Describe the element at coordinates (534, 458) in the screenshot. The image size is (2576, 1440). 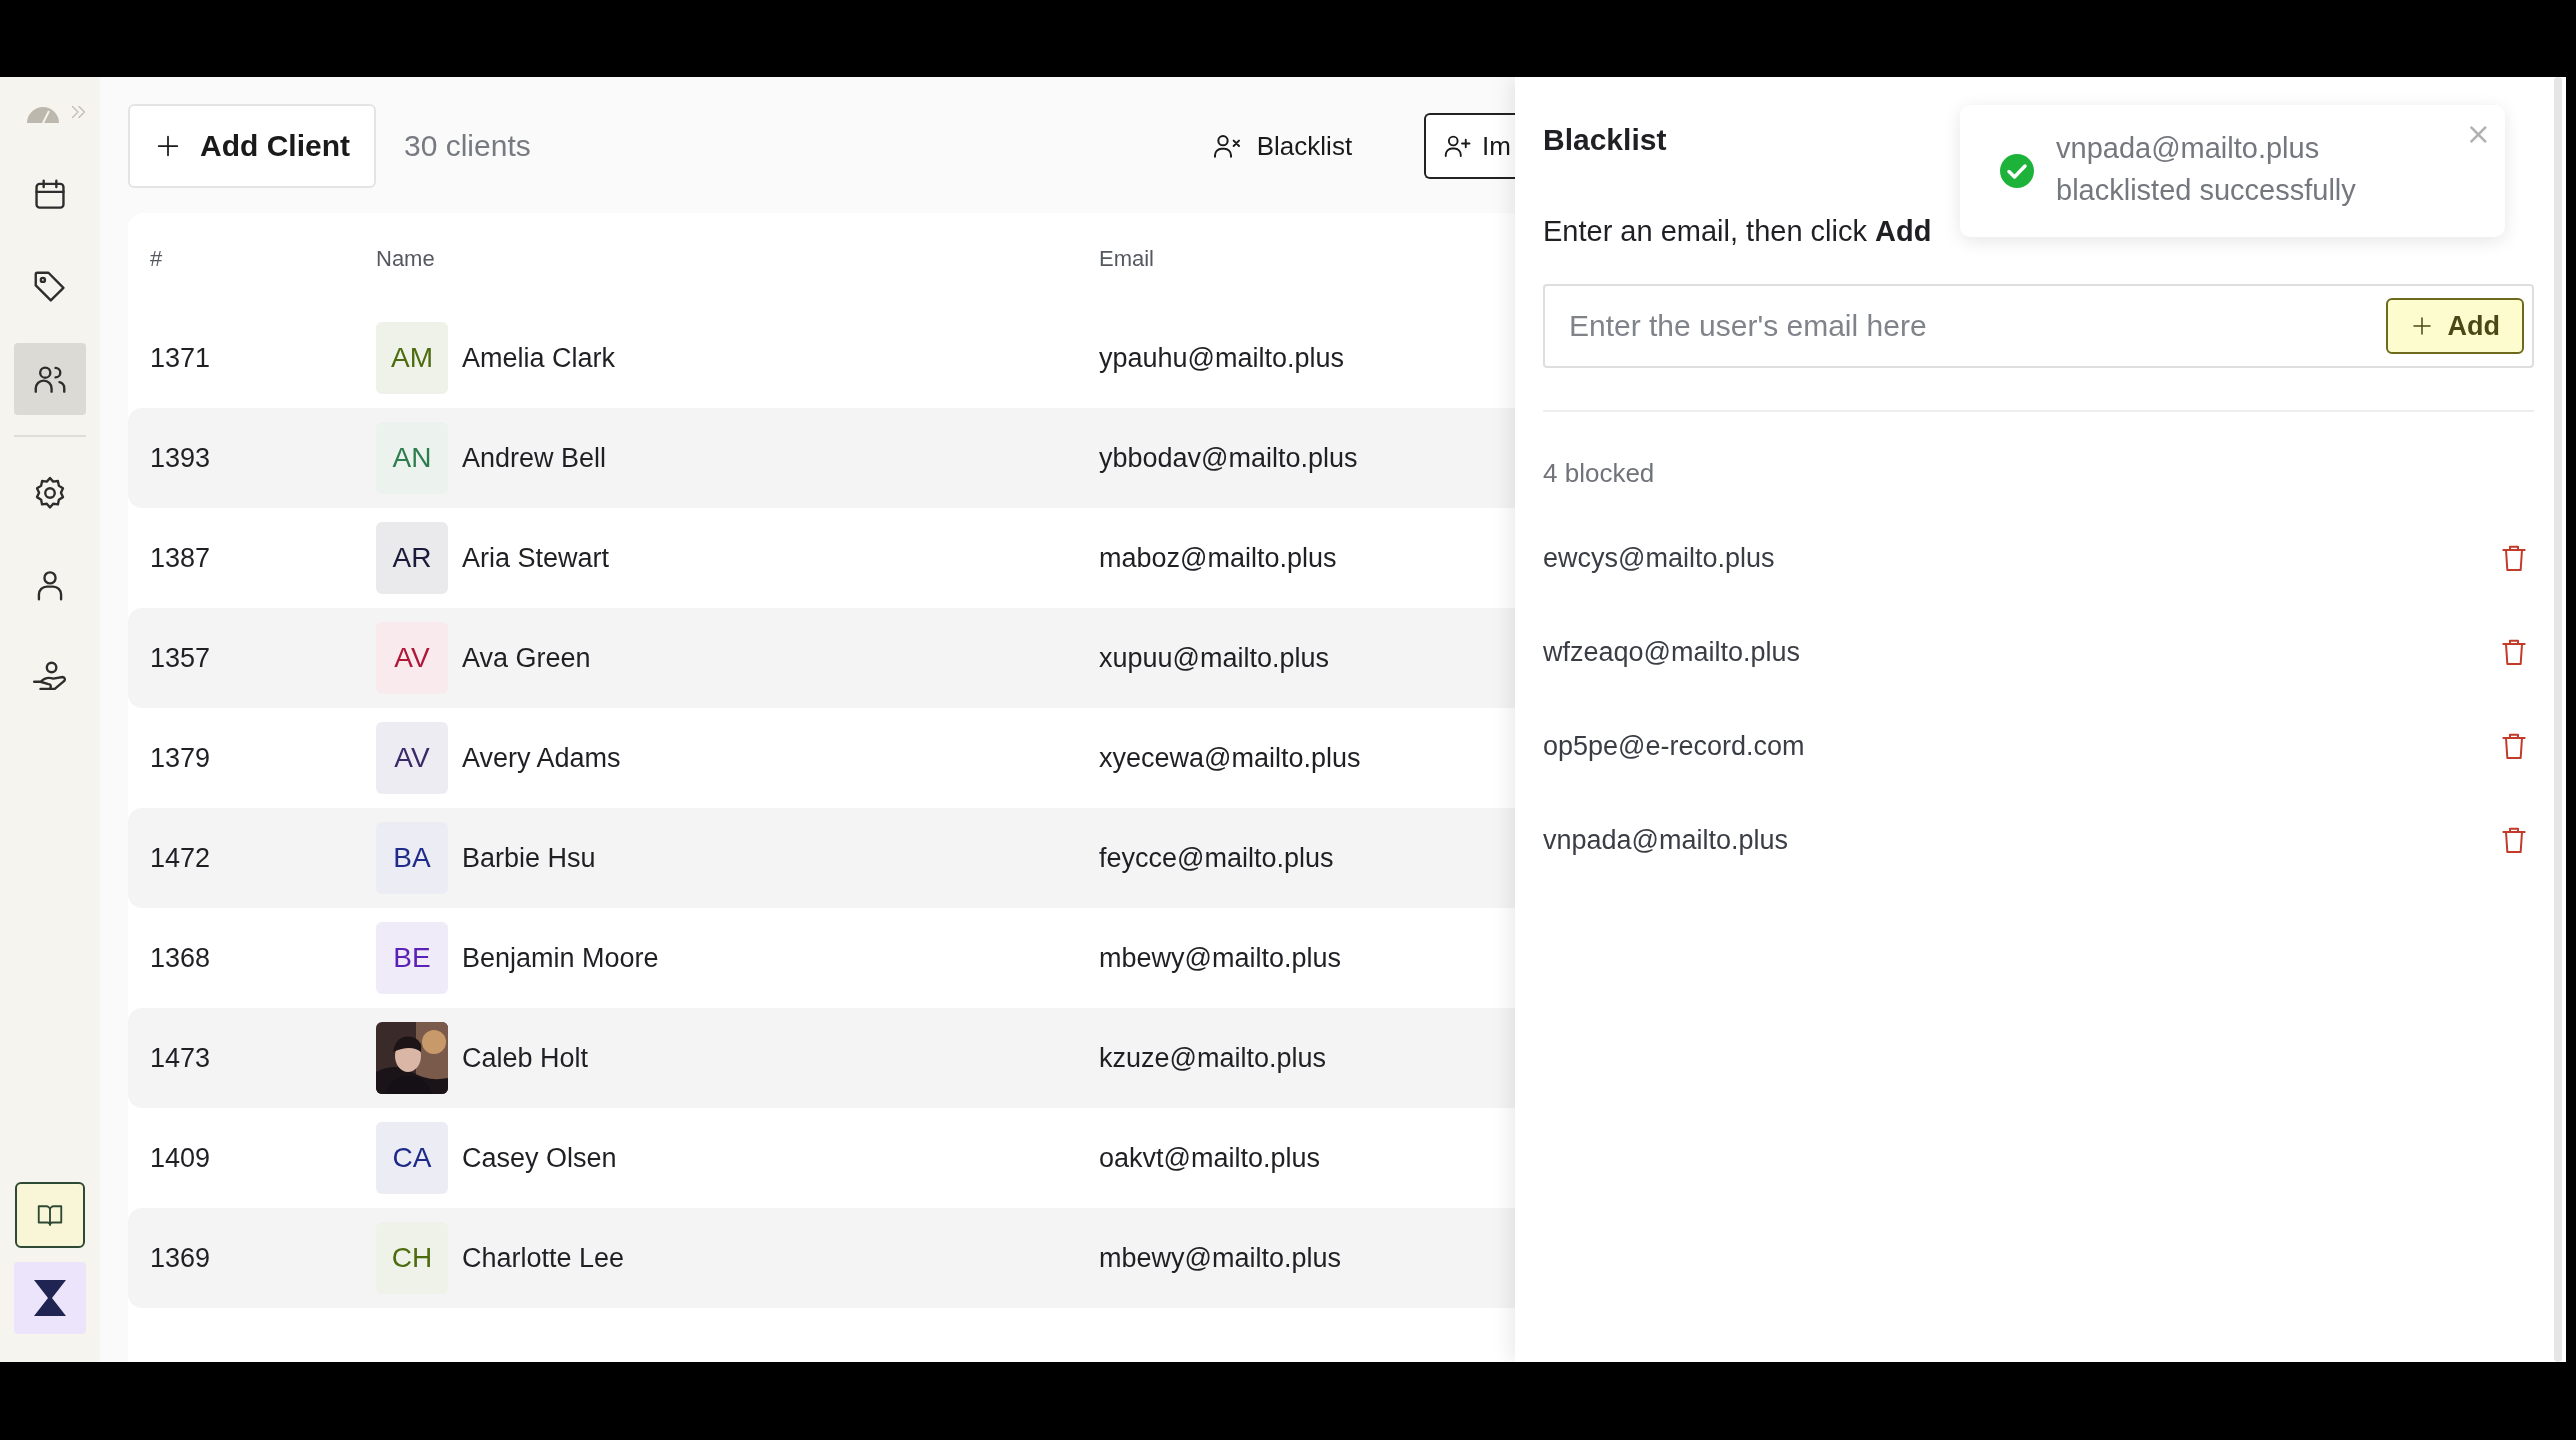
I see `name-cell: Andrew Bell` at that location.